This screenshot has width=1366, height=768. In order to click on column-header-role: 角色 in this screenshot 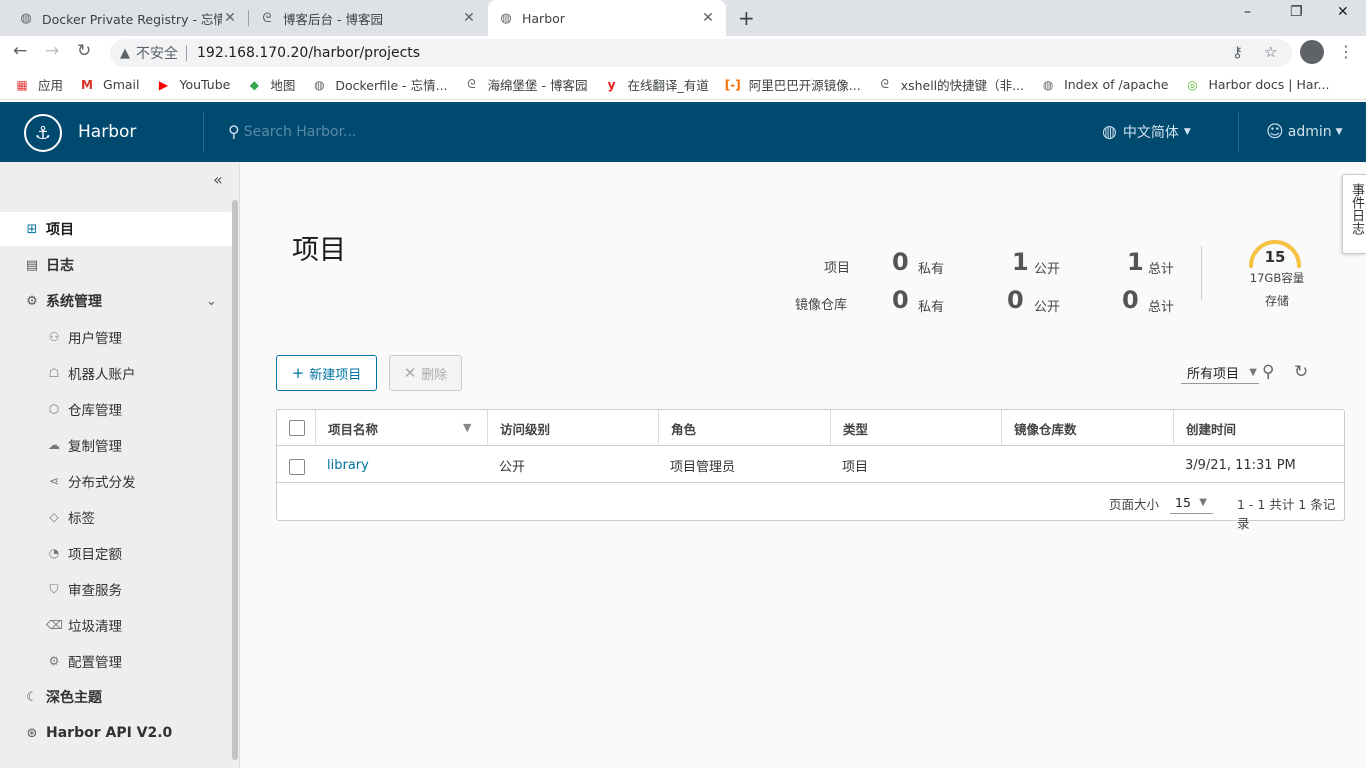, I will do `click(744, 428)`.